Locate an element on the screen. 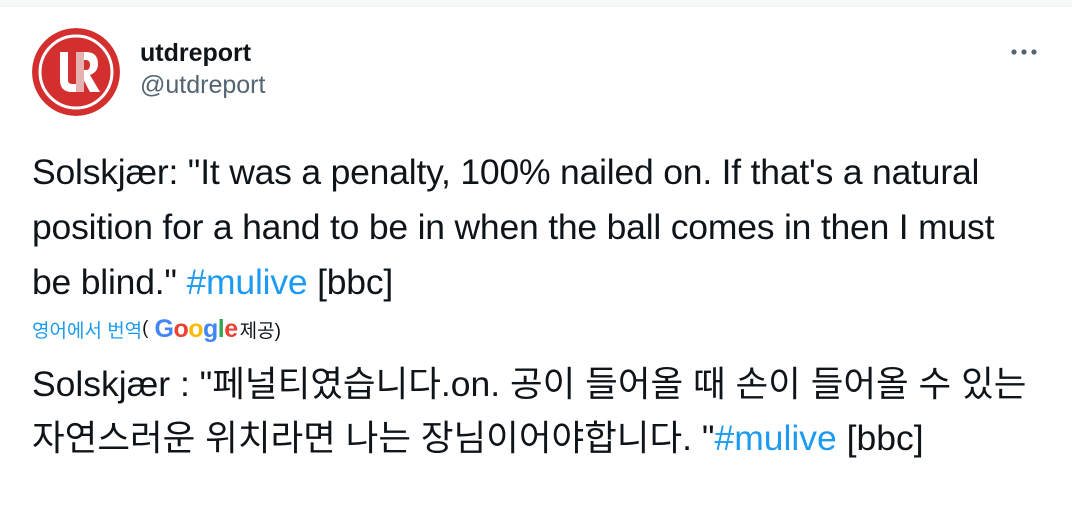 The image size is (1072, 528). utdreport-logo-icon is located at coordinates (76, 72).